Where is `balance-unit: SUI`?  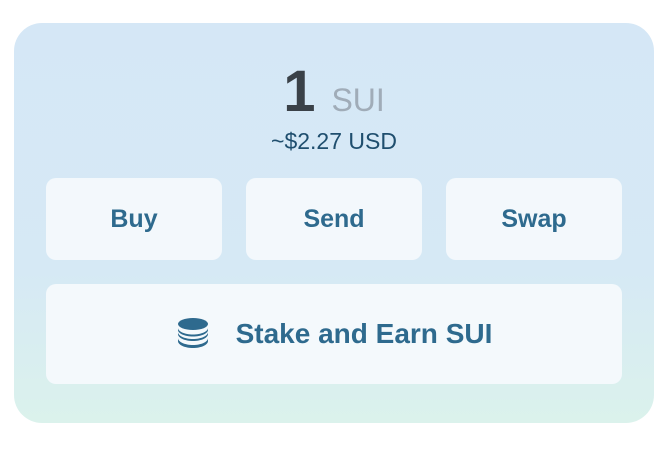
balance-unit: SUI is located at coordinates (358, 100).